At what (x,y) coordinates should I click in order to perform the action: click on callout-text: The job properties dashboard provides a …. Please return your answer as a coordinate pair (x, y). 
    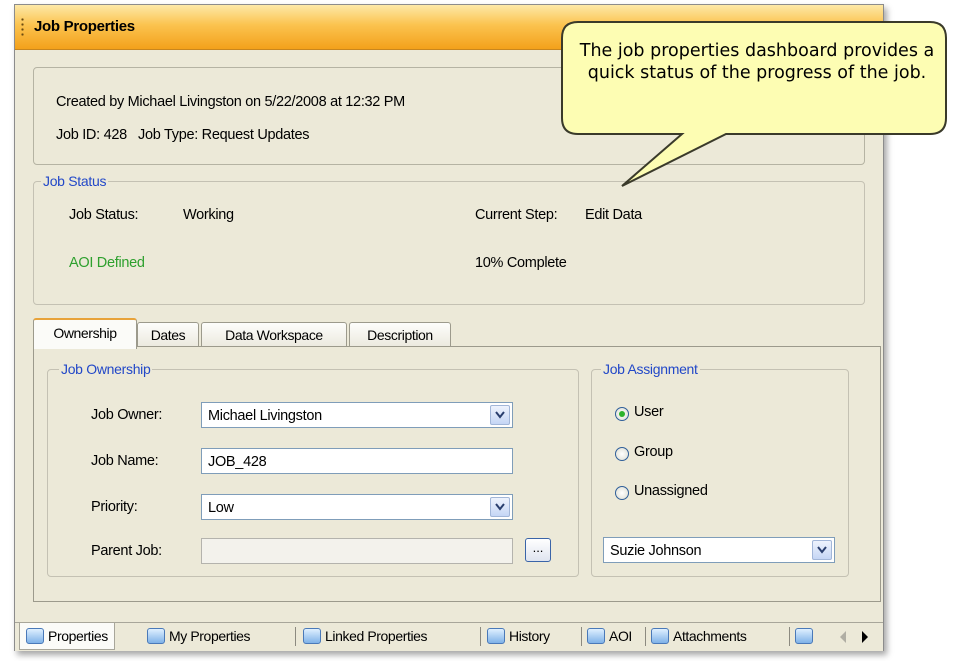
    Looking at the image, I should click on (757, 62).